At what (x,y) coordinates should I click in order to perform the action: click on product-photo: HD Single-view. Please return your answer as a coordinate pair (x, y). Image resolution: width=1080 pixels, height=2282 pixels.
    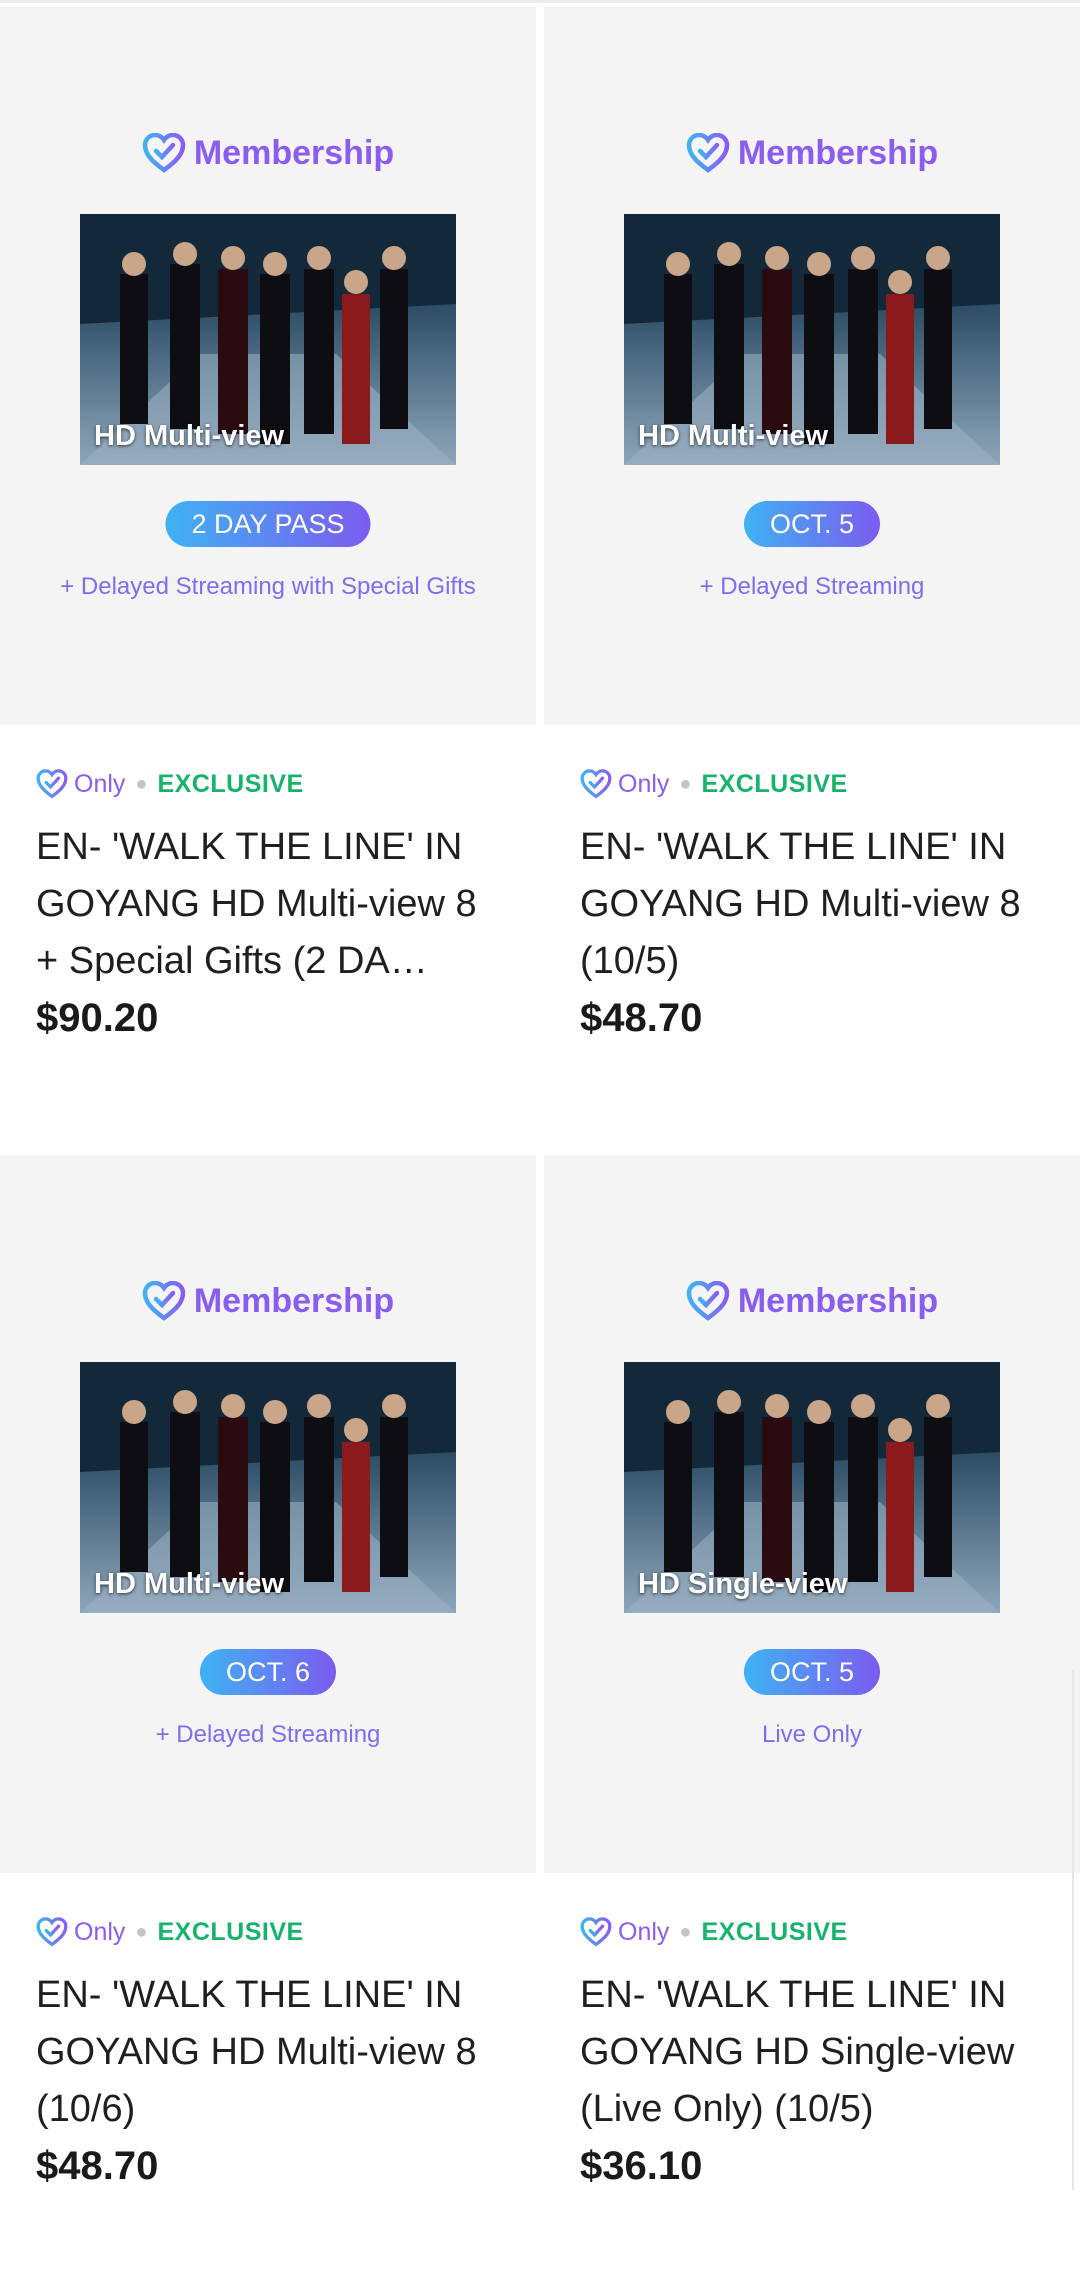
    Looking at the image, I should click on (812, 1487).